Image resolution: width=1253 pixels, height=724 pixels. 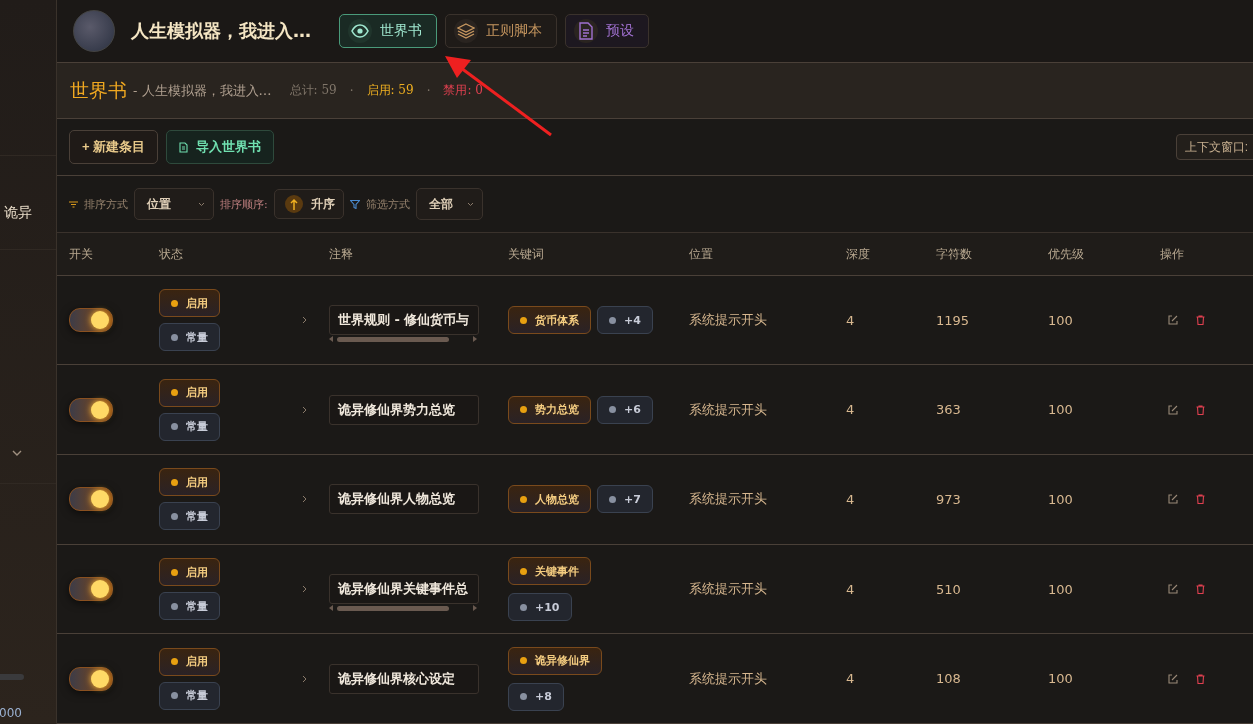 What do you see at coordinates (536, 696) in the screenshot?
I see `more-keywords-tag: +8` at bounding box center [536, 696].